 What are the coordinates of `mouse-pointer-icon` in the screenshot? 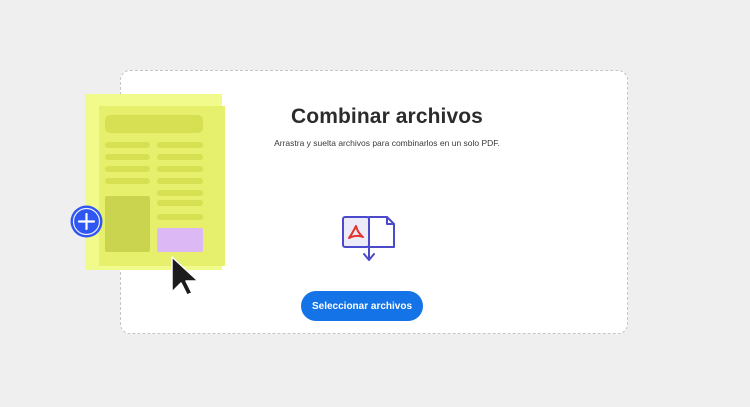 It's located at (185, 276).